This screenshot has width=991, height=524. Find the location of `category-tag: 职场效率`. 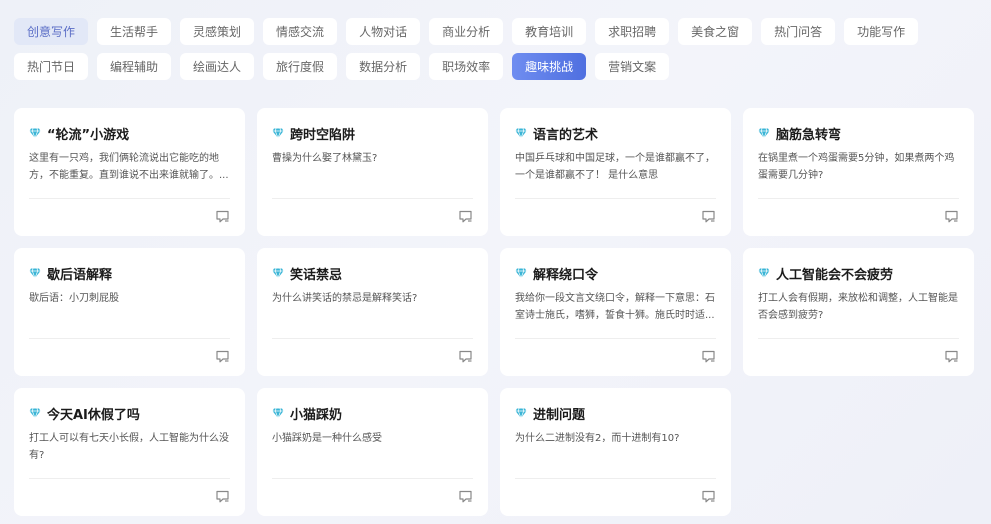

category-tag: 职场效率 is located at coordinates (466, 66).